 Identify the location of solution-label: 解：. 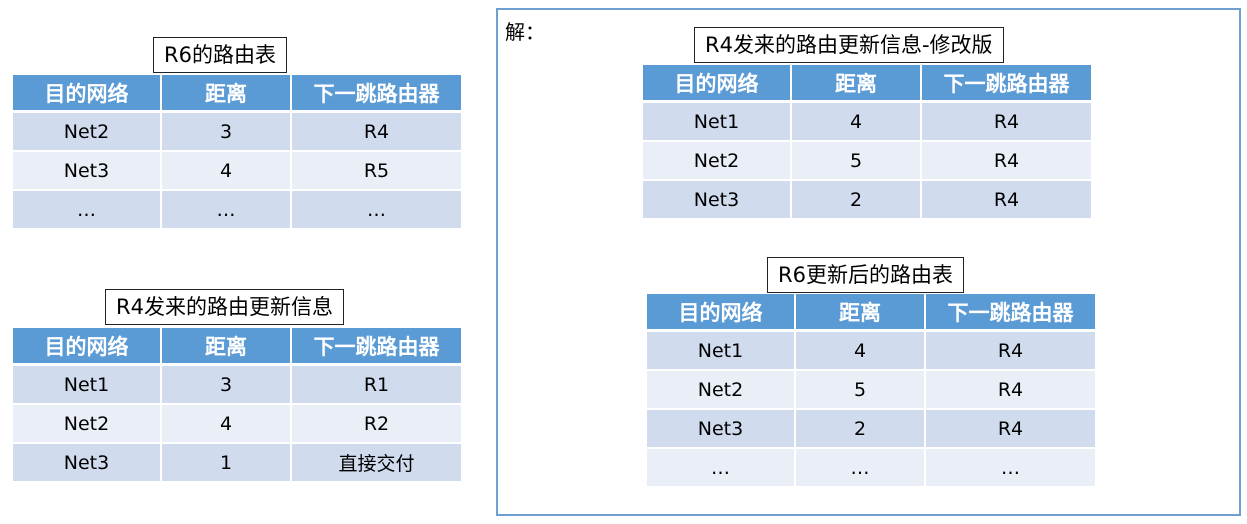
(525, 32).